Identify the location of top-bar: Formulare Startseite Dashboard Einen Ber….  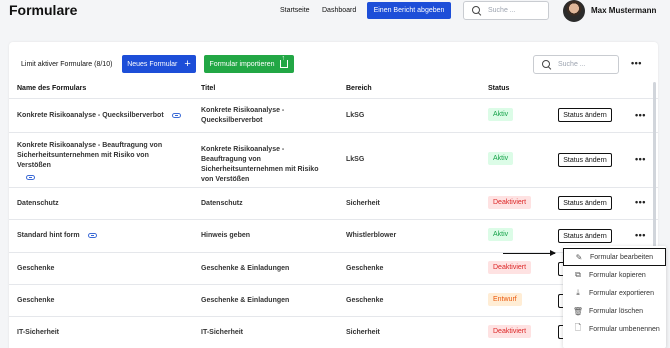
(335, 12).